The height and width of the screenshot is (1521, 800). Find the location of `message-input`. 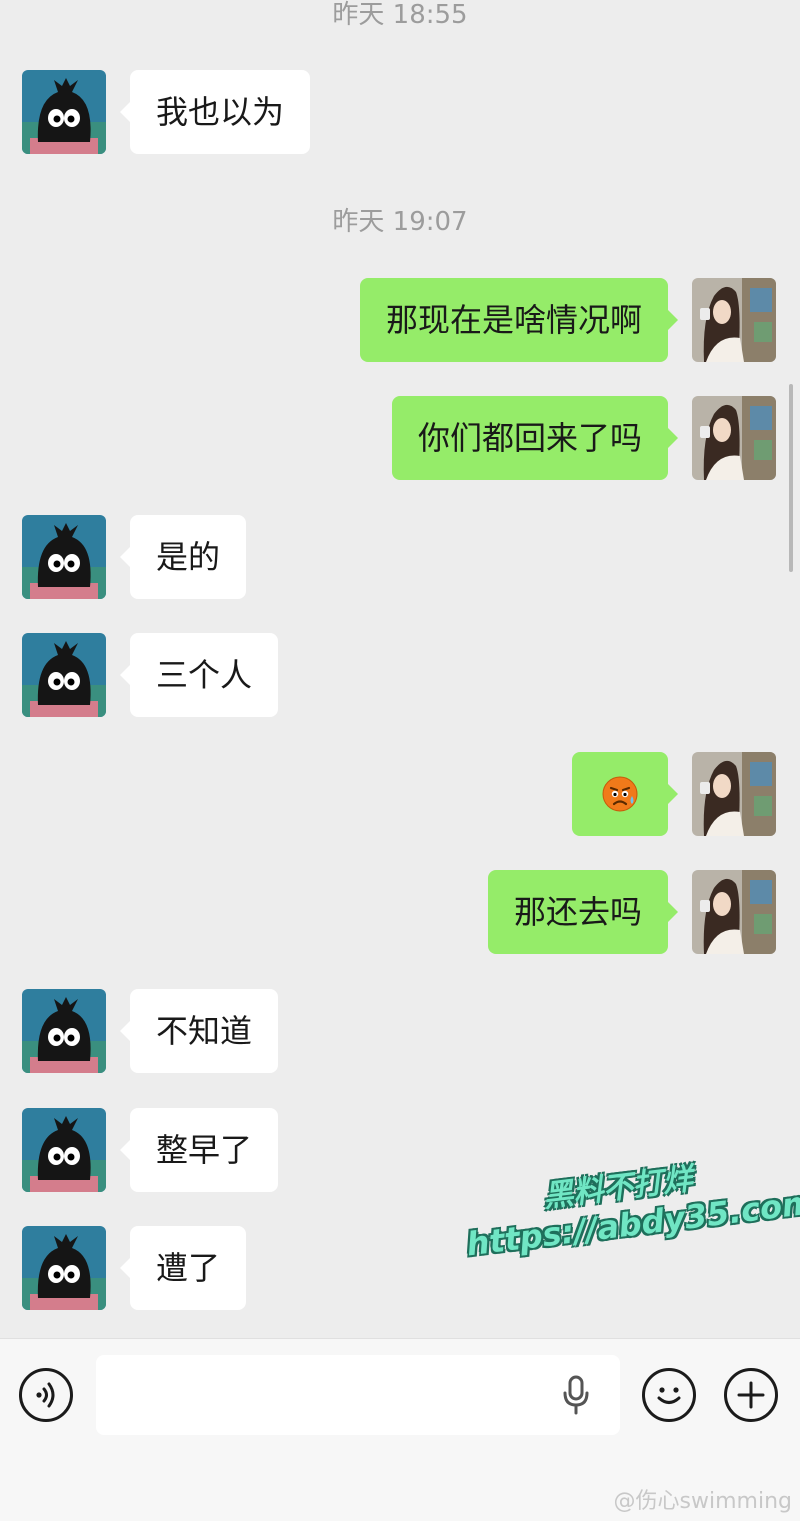

message-input is located at coordinates (358, 1395).